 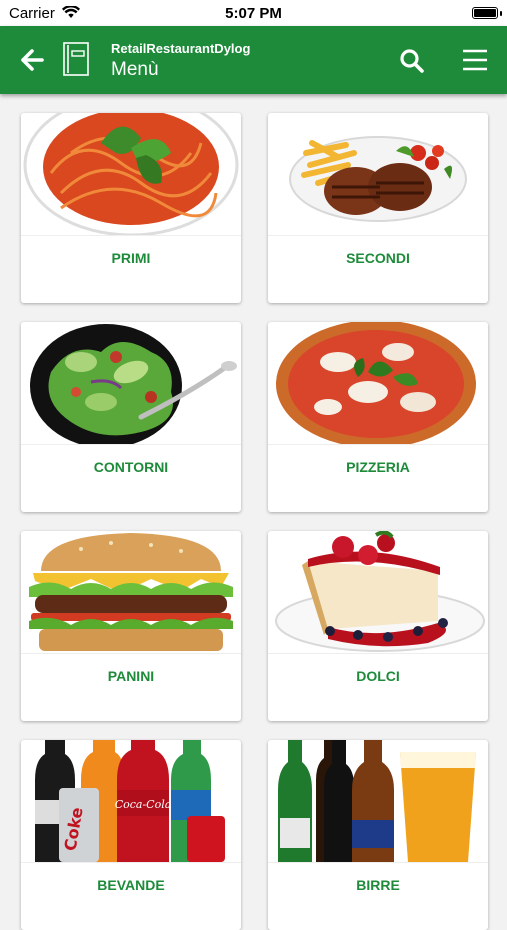 What do you see at coordinates (485, 13) in the screenshot?
I see `battery-icon` at bounding box center [485, 13].